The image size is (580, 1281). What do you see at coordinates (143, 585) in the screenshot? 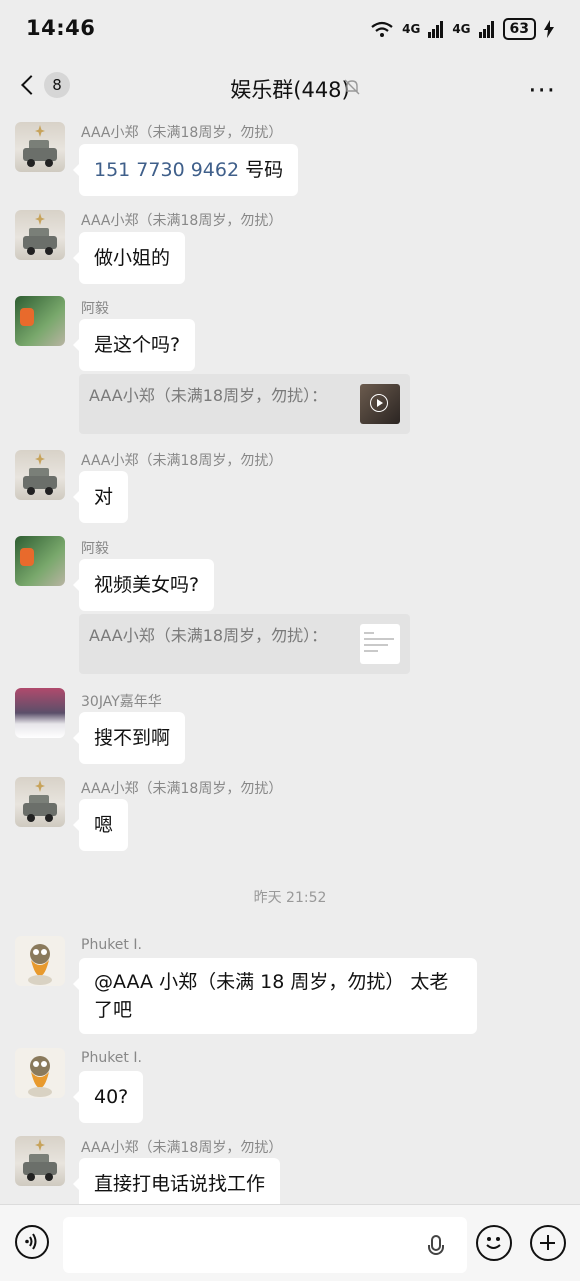
I see `message-bubble: 视频美女吗?` at bounding box center [143, 585].